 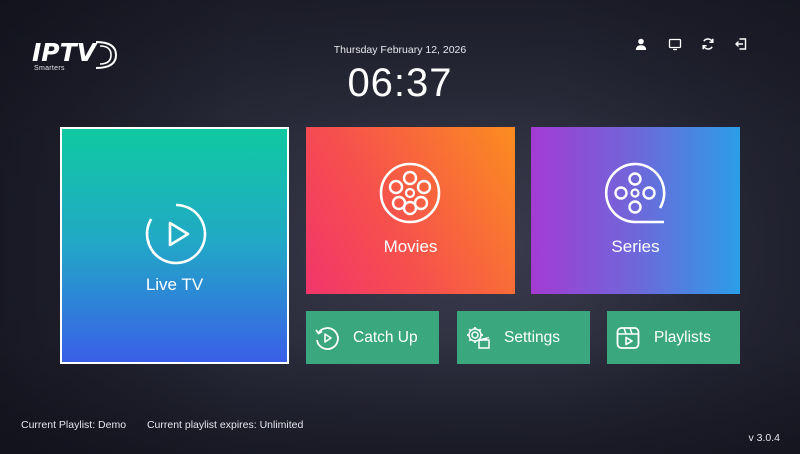 I want to click on user-icon, so click(x=641, y=44).